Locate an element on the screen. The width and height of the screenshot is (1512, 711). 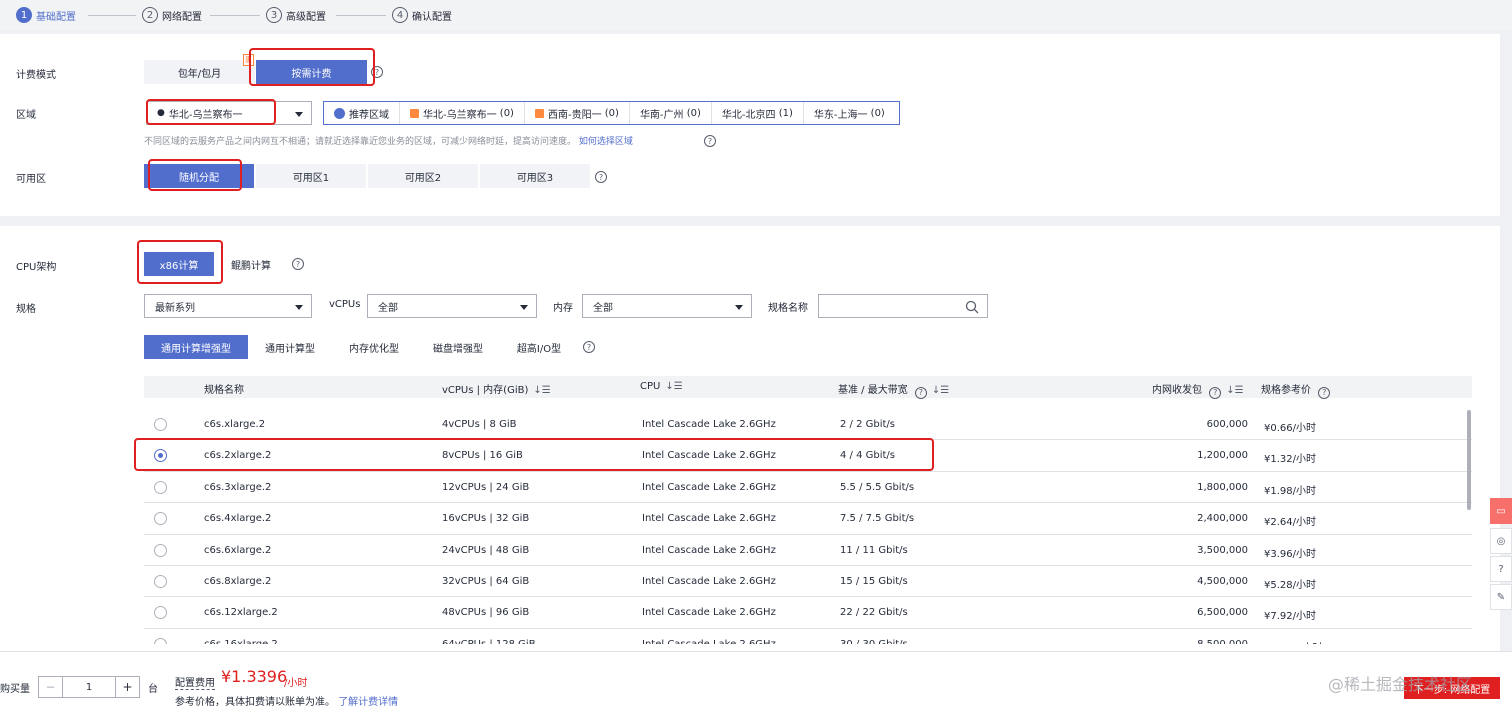
type-memory-tab: 内存优化型 is located at coordinates (374, 347).